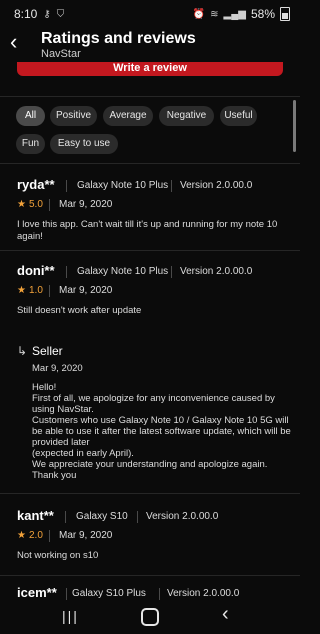 This screenshot has width=320, height=634. What do you see at coordinates (118, 38) in the screenshot?
I see `page-title: Ratings and reviews` at bounding box center [118, 38].